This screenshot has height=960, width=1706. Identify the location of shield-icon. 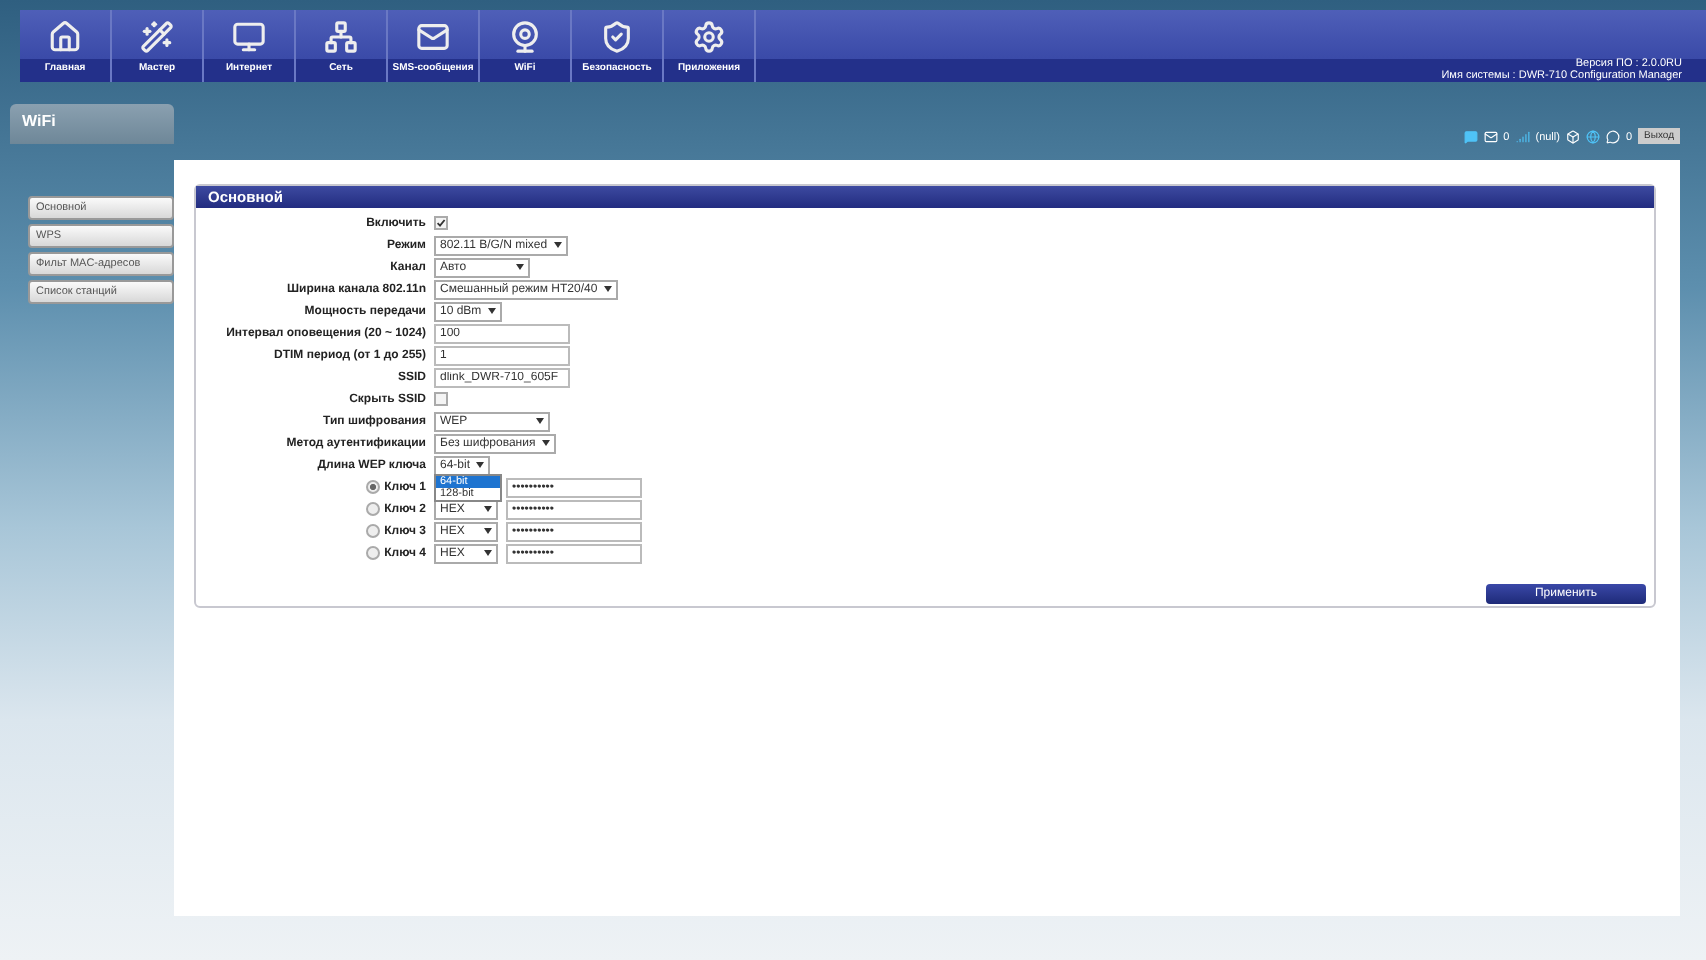
(617, 37).